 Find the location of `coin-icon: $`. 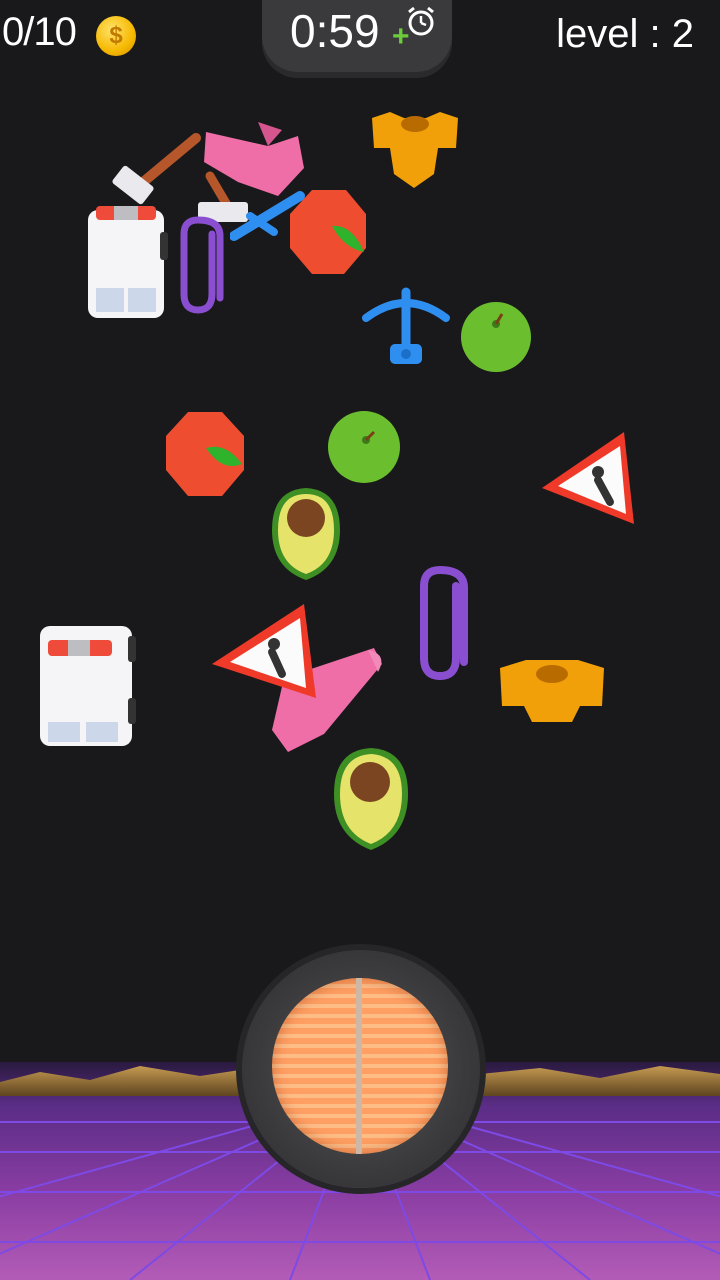

coin-icon: $ is located at coordinates (116, 36).